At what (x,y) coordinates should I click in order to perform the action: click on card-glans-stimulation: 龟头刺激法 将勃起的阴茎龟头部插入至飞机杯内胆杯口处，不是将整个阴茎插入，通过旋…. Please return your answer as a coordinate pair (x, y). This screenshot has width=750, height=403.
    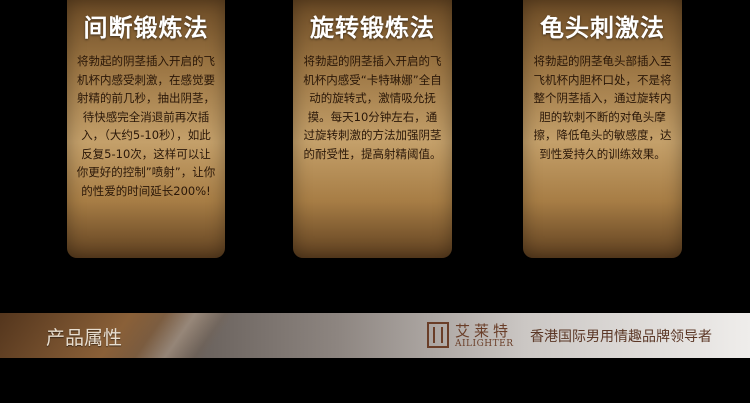
    Looking at the image, I should click on (602, 129).